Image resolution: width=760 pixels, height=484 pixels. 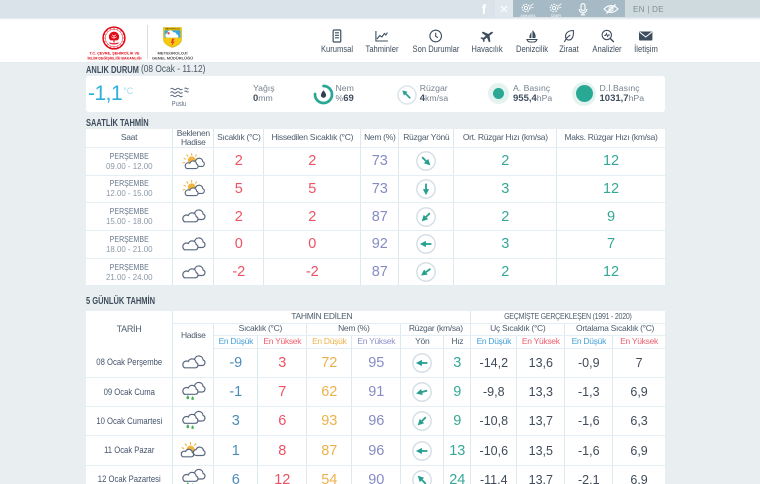 I want to click on svg-text: METEOROLOJİ, so click(x=172, y=29).